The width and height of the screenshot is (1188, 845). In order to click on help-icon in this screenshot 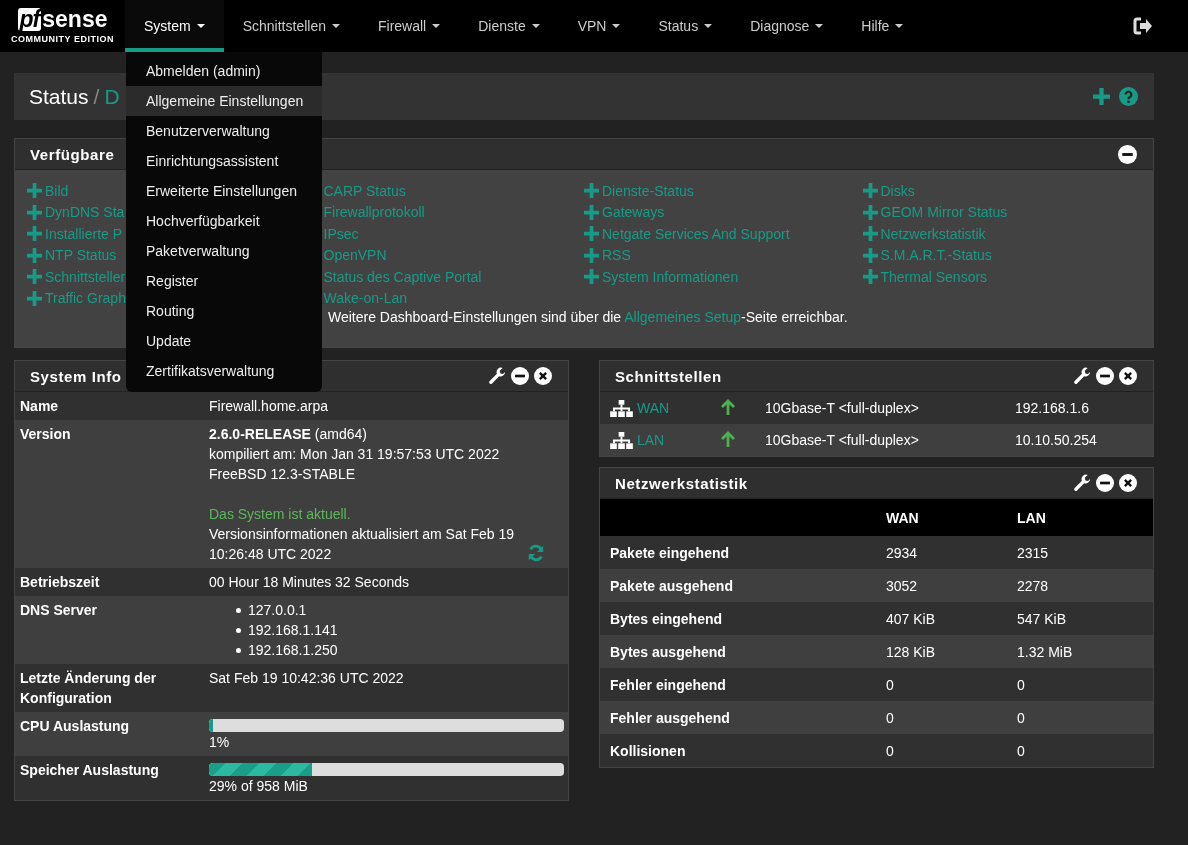, I will do `click(1128, 96)`.